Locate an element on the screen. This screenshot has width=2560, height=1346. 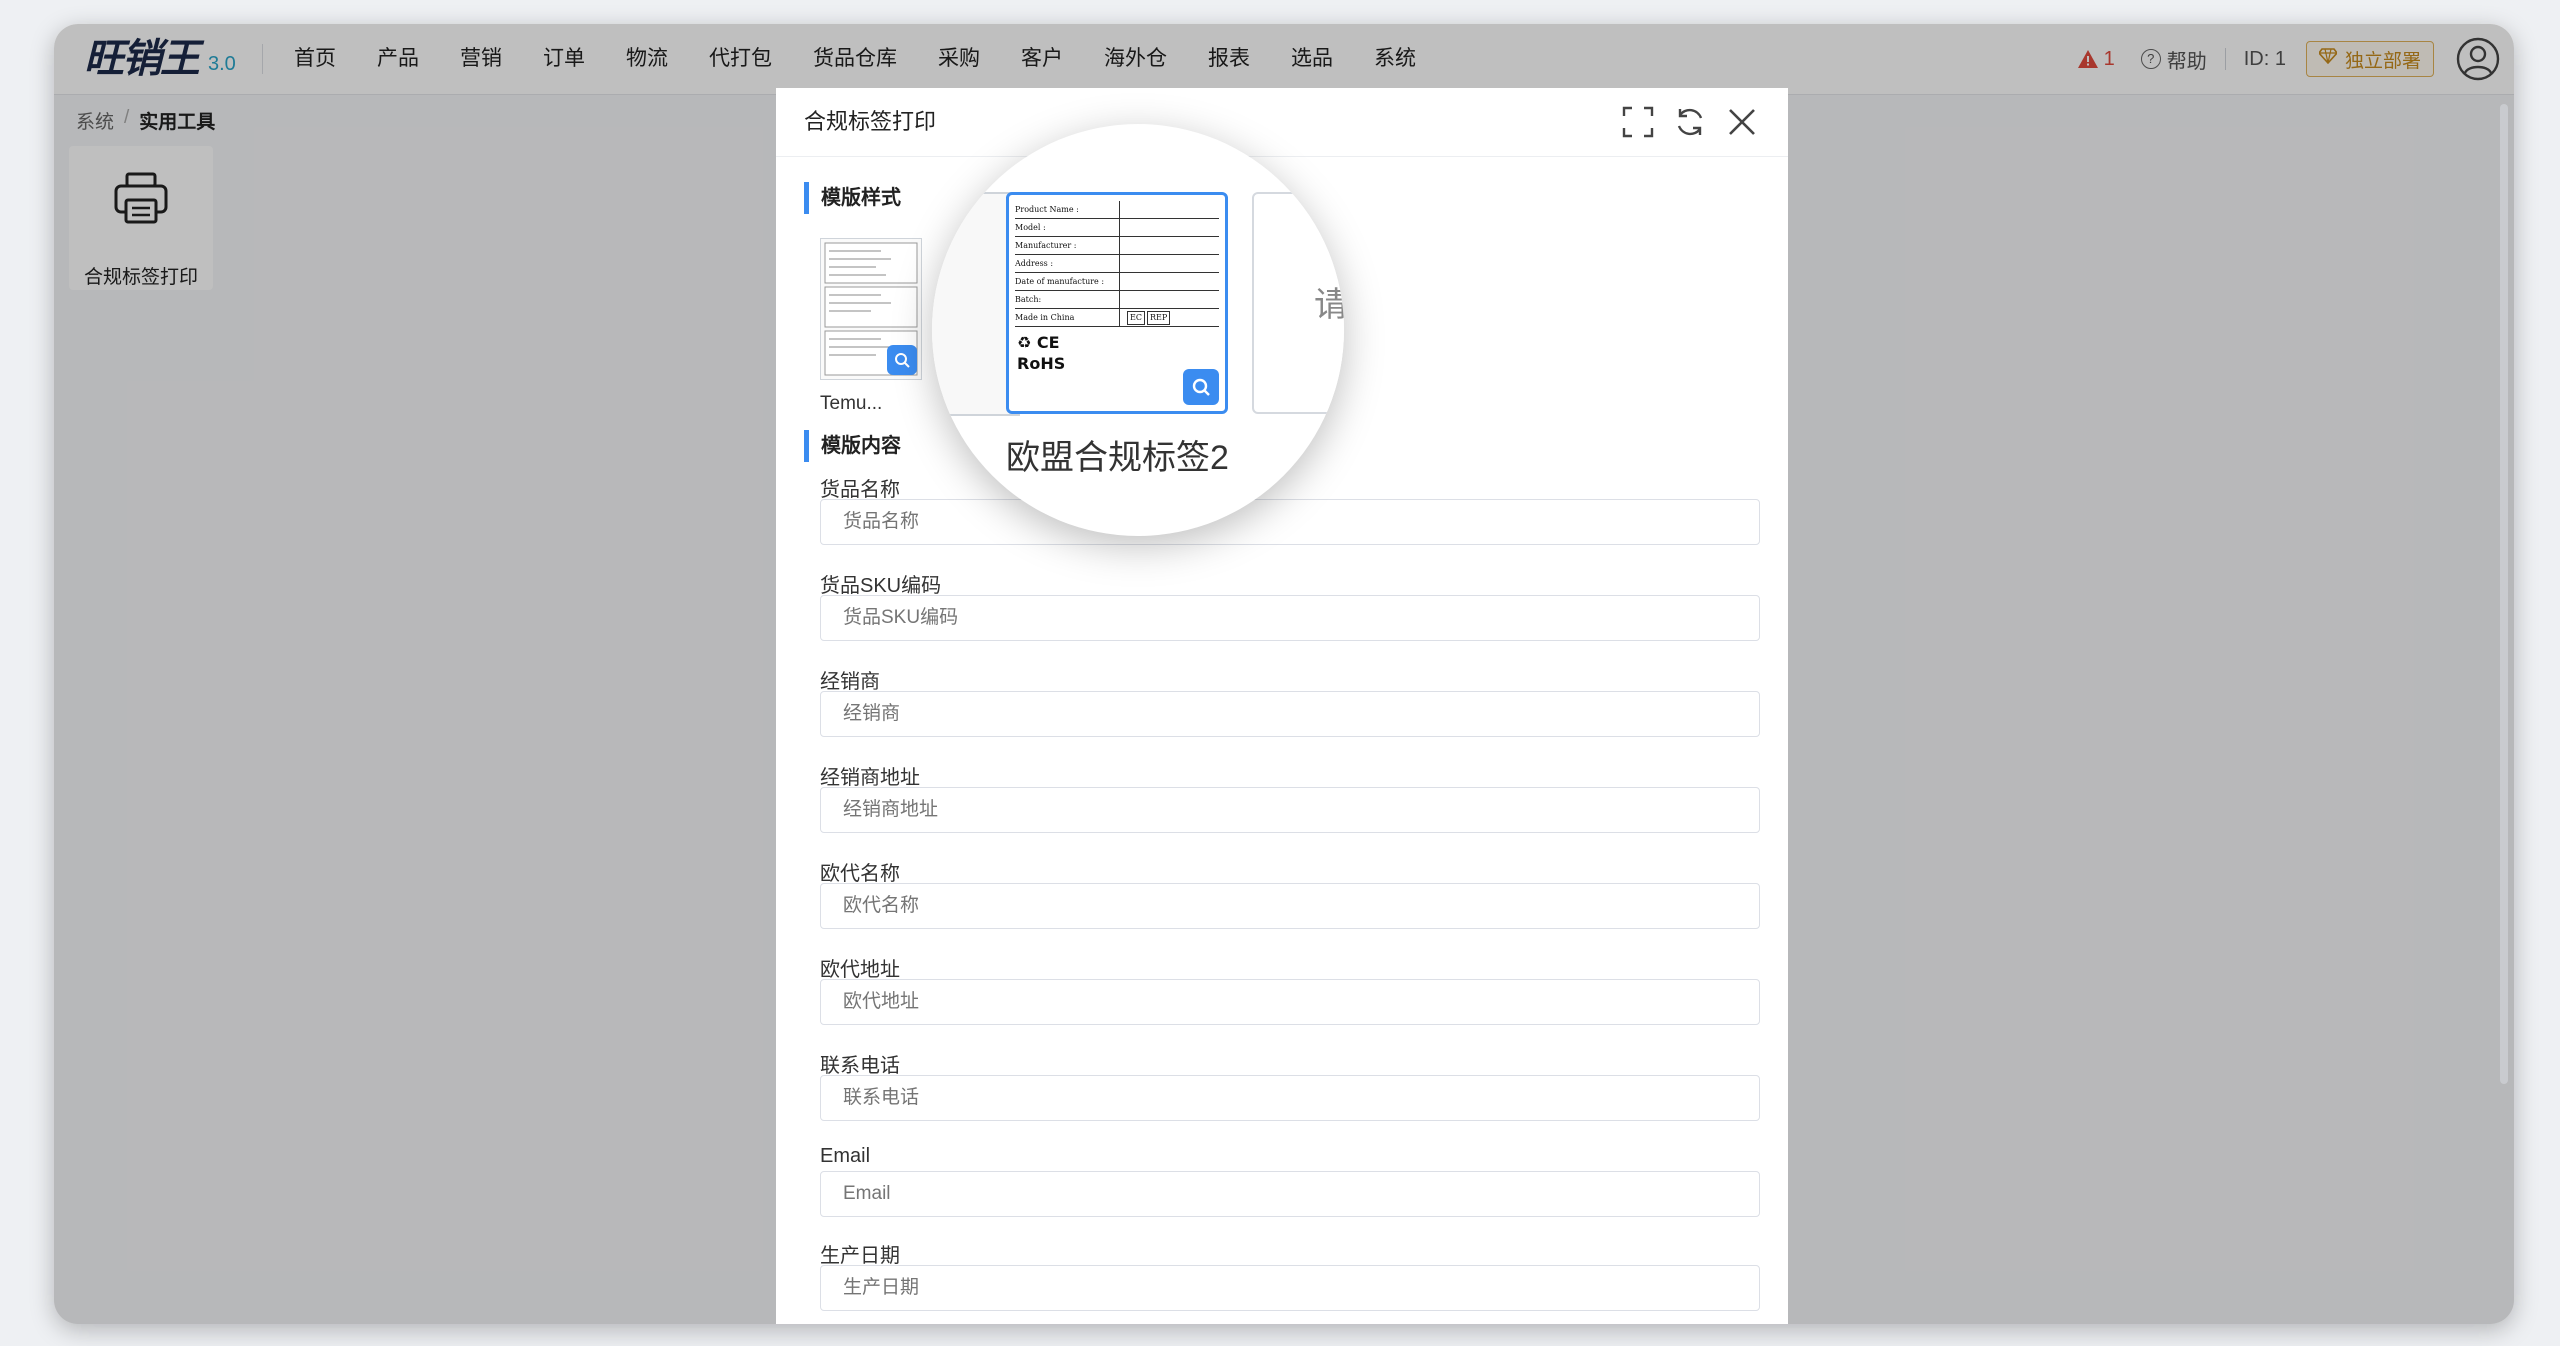
template-content-heading: 模版内容 is located at coordinates (852, 446).